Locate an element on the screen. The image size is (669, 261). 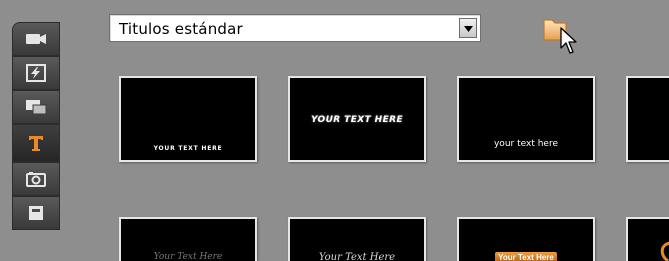
tool-album-button is located at coordinates (36, 213).